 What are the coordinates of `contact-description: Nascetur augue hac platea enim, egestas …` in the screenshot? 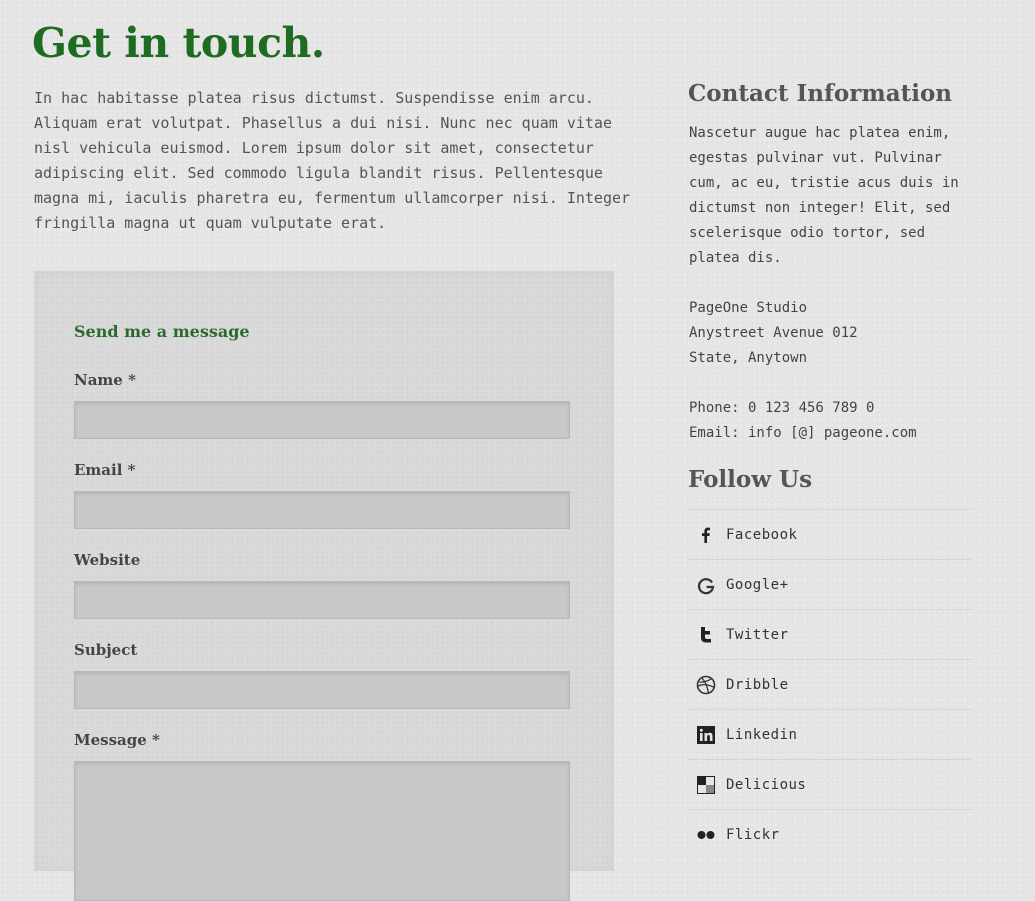 It's located at (824, 195).